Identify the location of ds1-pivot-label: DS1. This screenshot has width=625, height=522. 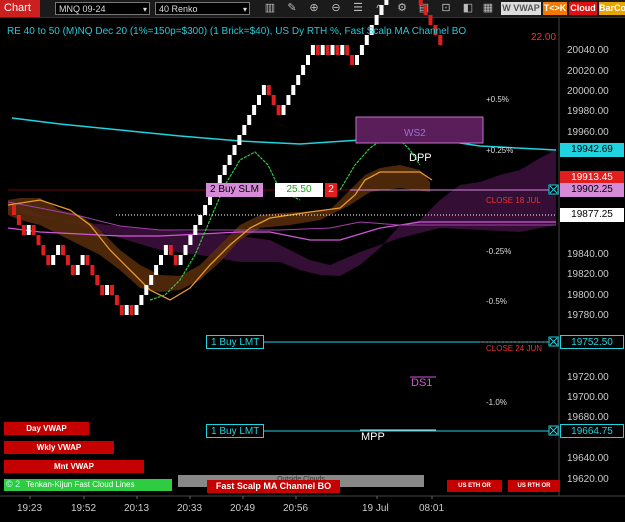
(422, 383).